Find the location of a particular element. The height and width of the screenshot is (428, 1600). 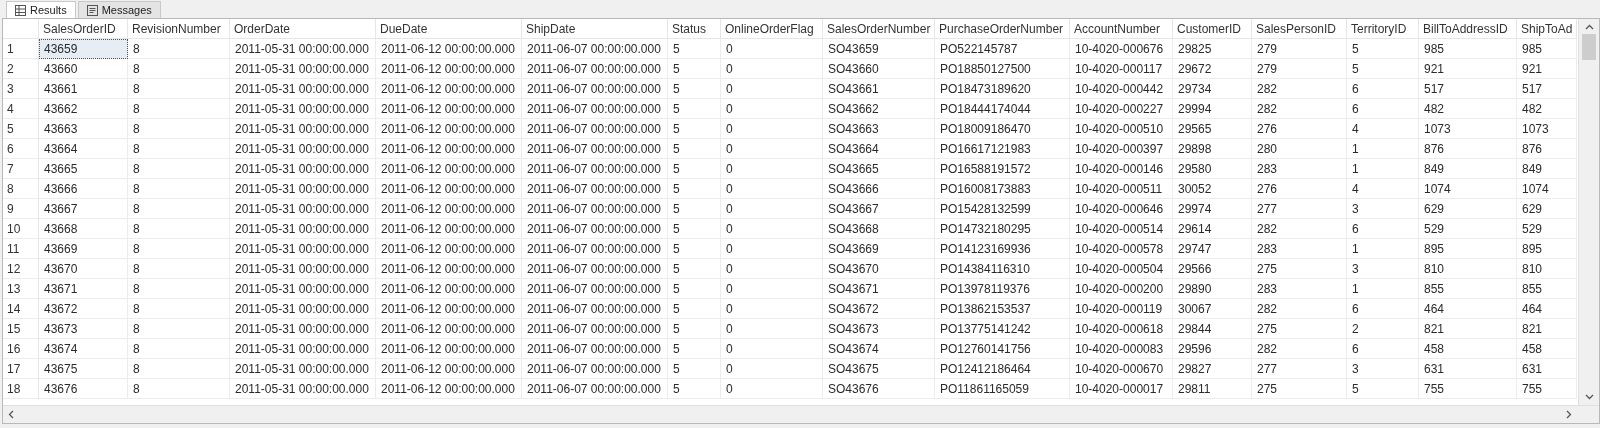

table-cell: 10-4020-000017 is located at coordinates (1121, 389).